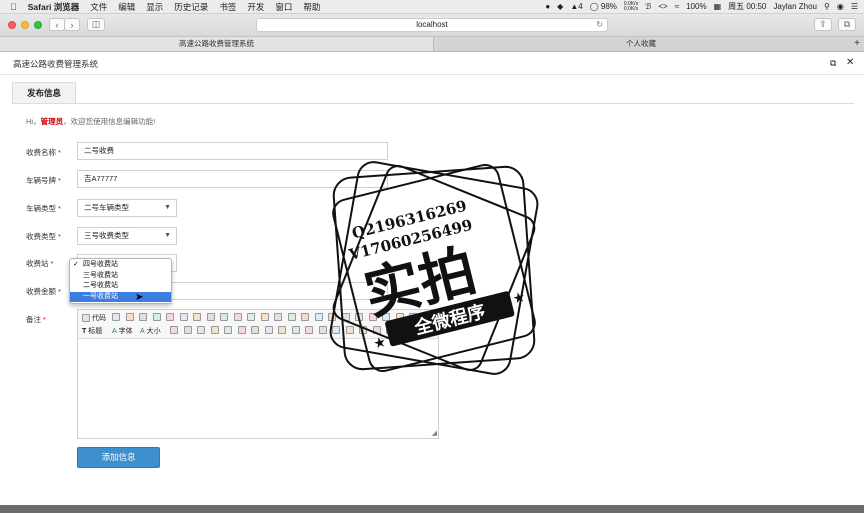 The image size is (864, 513). I want to click on notification-center-icon: ☰, so click(854, 6).